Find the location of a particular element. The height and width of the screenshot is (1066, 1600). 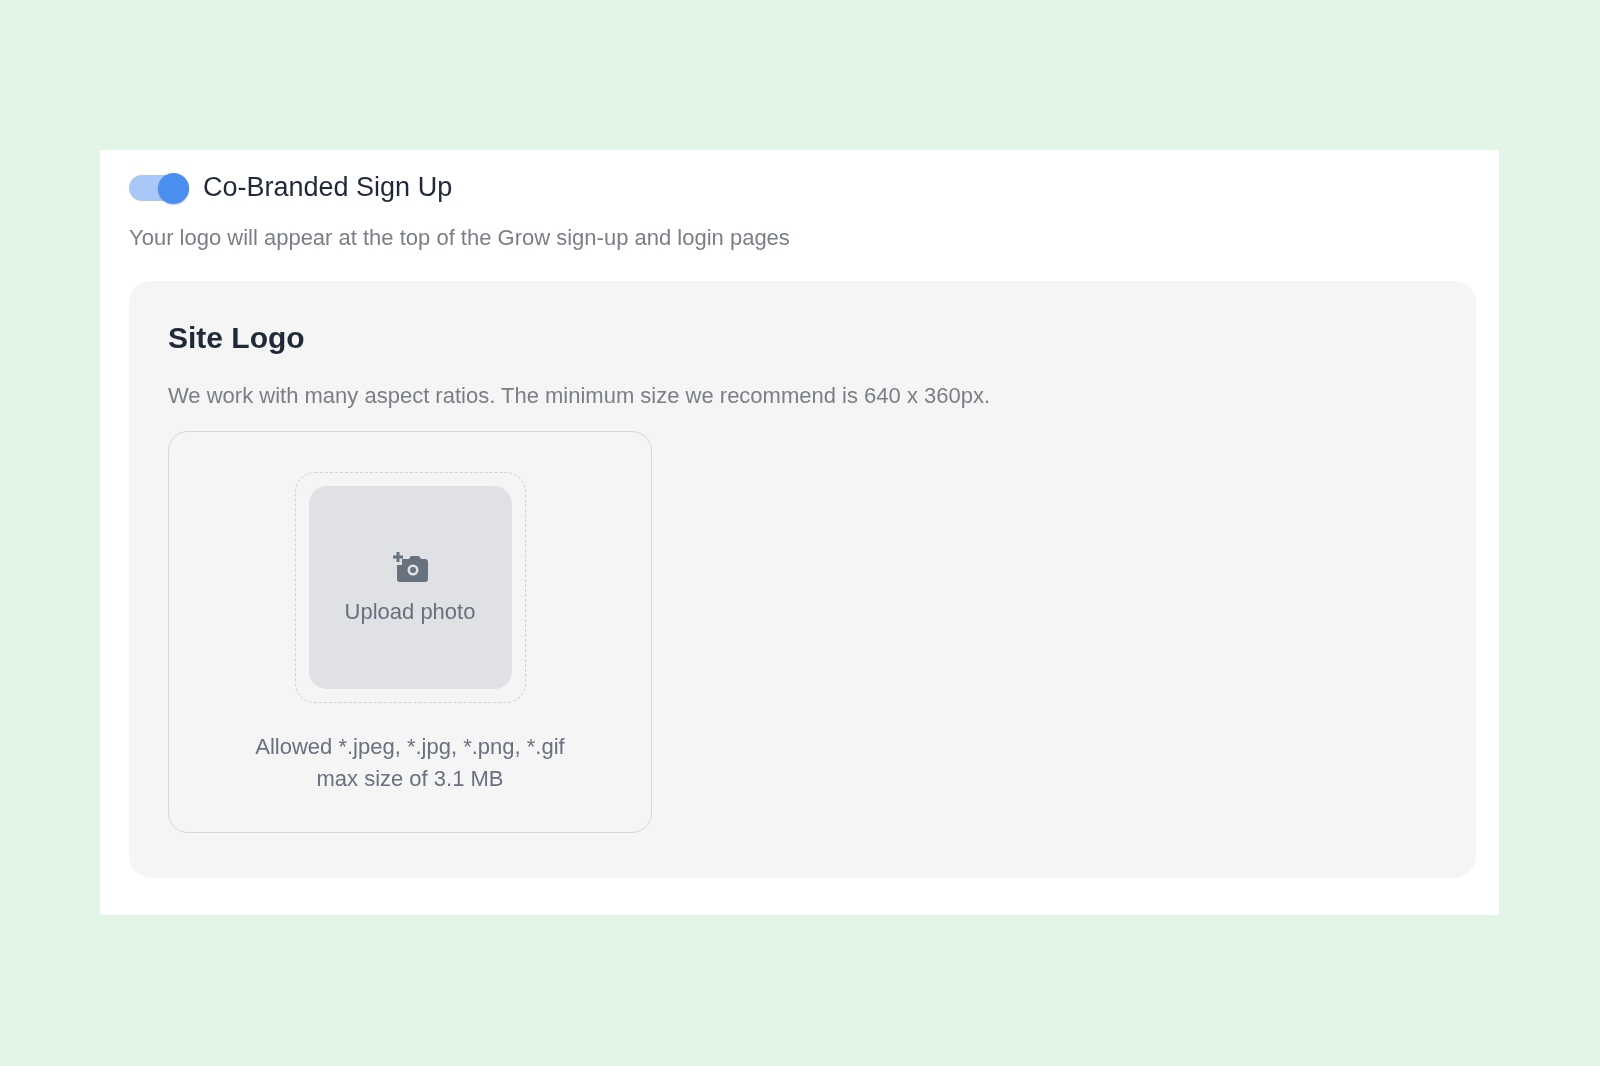

hint-text: We work with many aspect ratios. The minimum size we recommend is 640 x 360px. is located at coordinates (580, 396).